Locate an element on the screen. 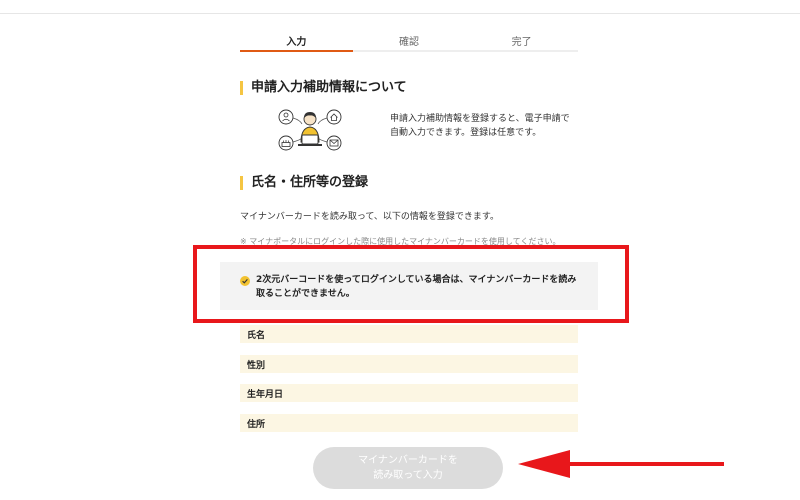 This screenshot has width=800, height=500. step-input: 入力 is located at coordinates (296, 42).